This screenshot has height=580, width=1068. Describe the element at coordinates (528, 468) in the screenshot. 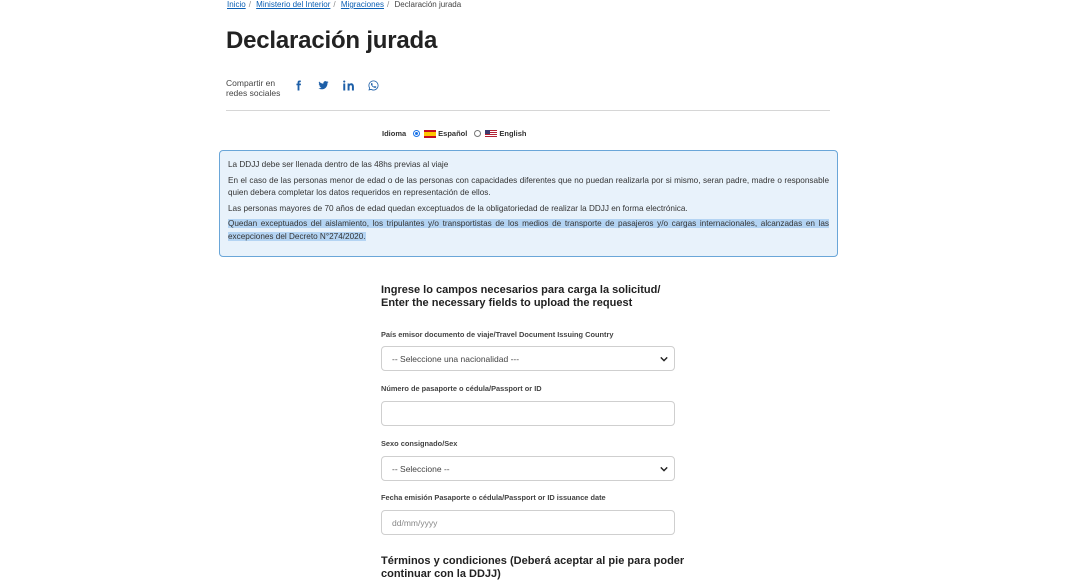

I see `sex-select: -- Seleccione --` at that location.